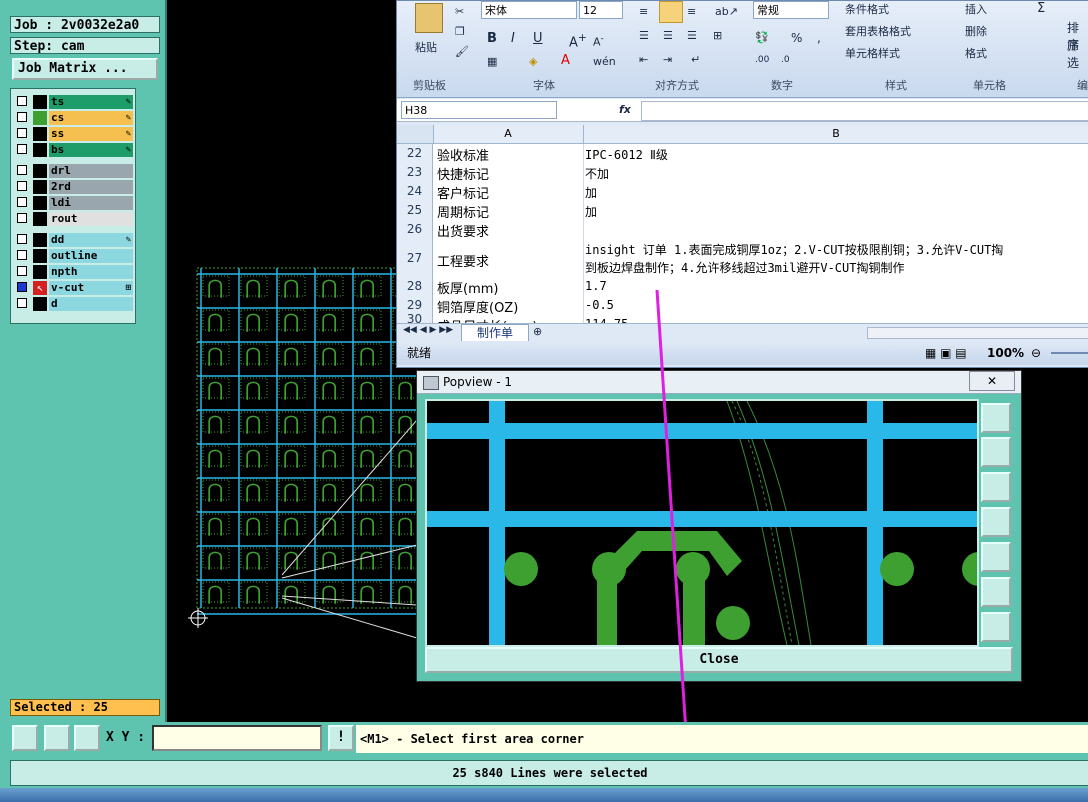 This screenshot has height=802, width=1088. I want to click on row-number: 30, so click(415, 319).